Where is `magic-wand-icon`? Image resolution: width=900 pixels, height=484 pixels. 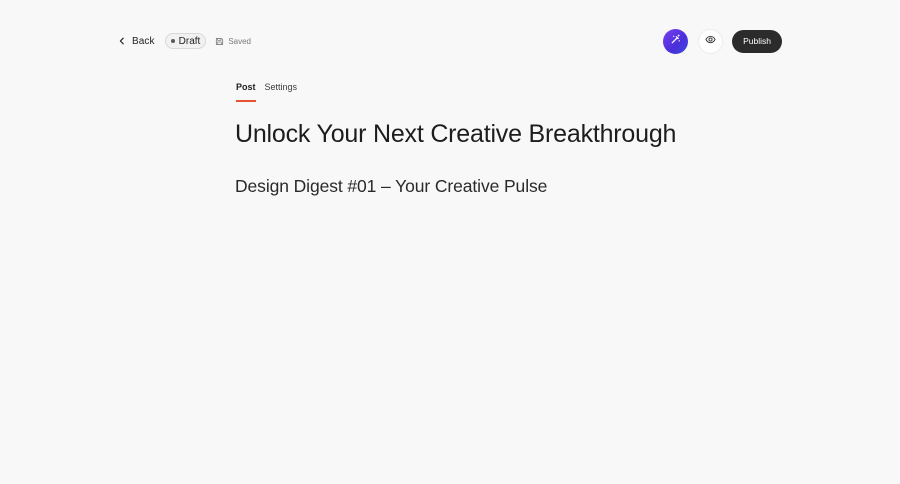 magic-wand-icon is located at coordinates (675, 41).